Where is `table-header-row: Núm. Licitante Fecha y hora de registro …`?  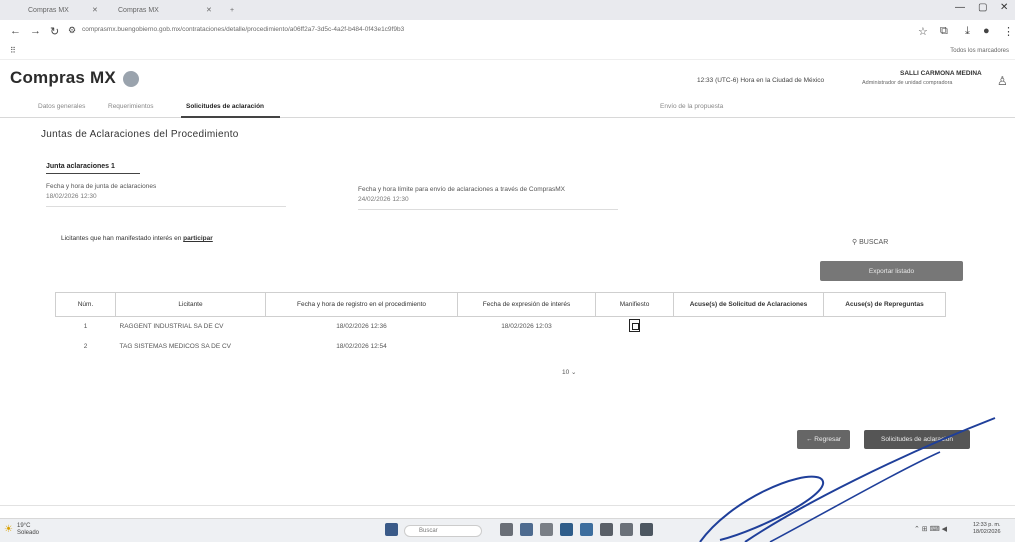
table-header-row: Núm. Licitante Fecha y hora de registro … is located at coordinates (500, 304).